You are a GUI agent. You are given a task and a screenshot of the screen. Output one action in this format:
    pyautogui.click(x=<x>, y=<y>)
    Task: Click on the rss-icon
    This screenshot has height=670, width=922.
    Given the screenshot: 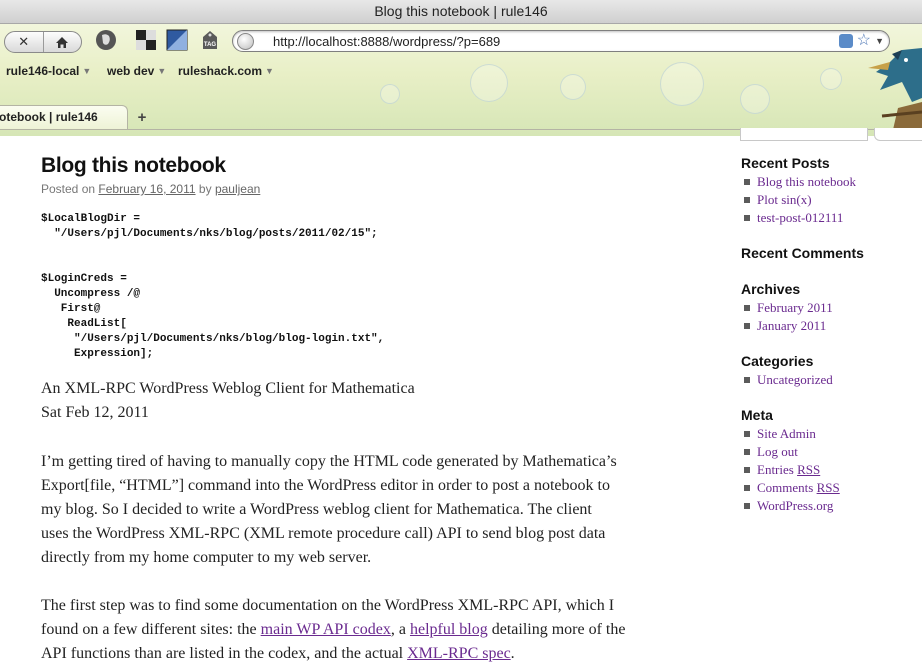 What is the action you would take?
    pyautogui.click(x=846, y=41)
    